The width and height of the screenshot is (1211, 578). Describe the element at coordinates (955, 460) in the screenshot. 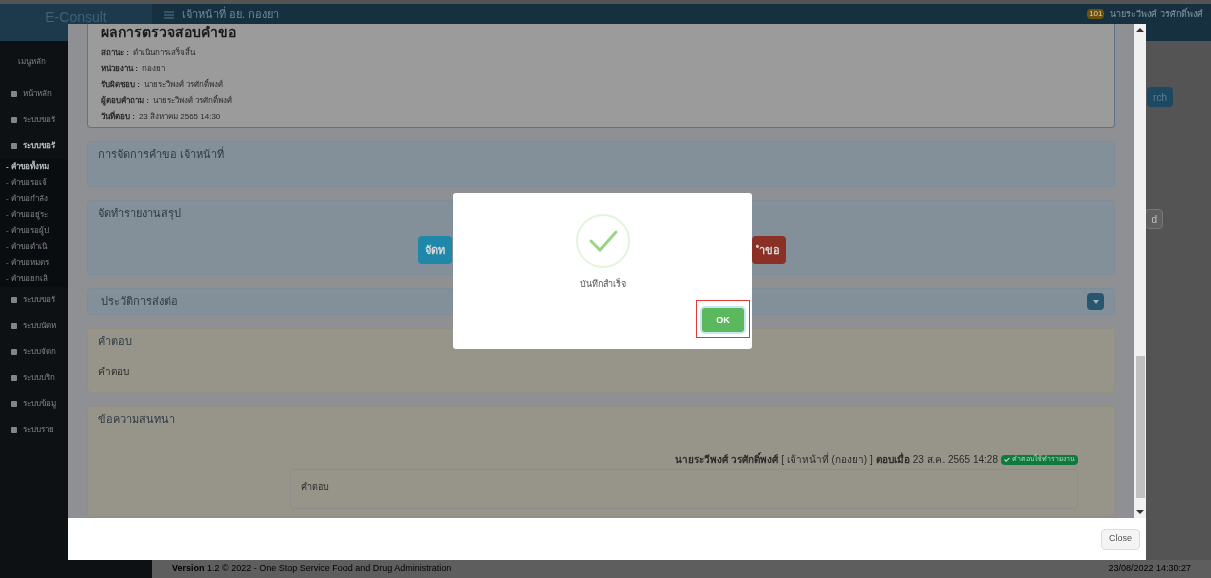

I see `answer-time: 23 ส.ค. 2565 14:28` at that location.